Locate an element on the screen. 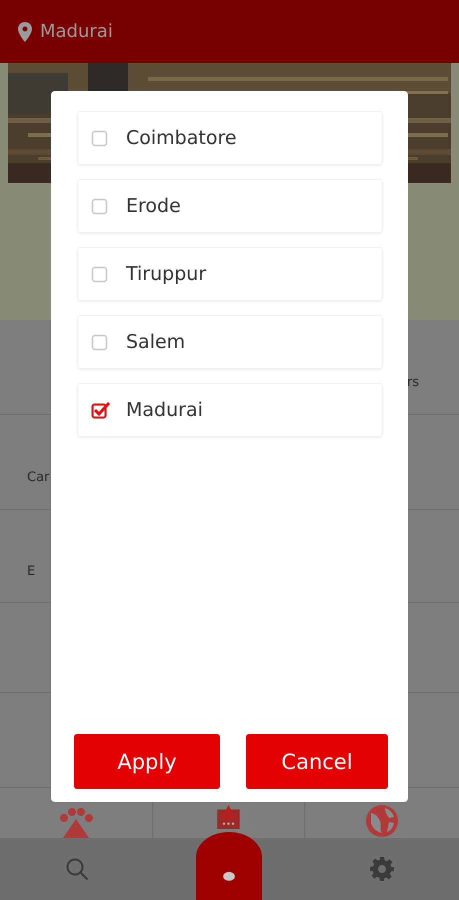 This screenshot has height=900, width=459. checkbox is located at coordinates (101, 410).